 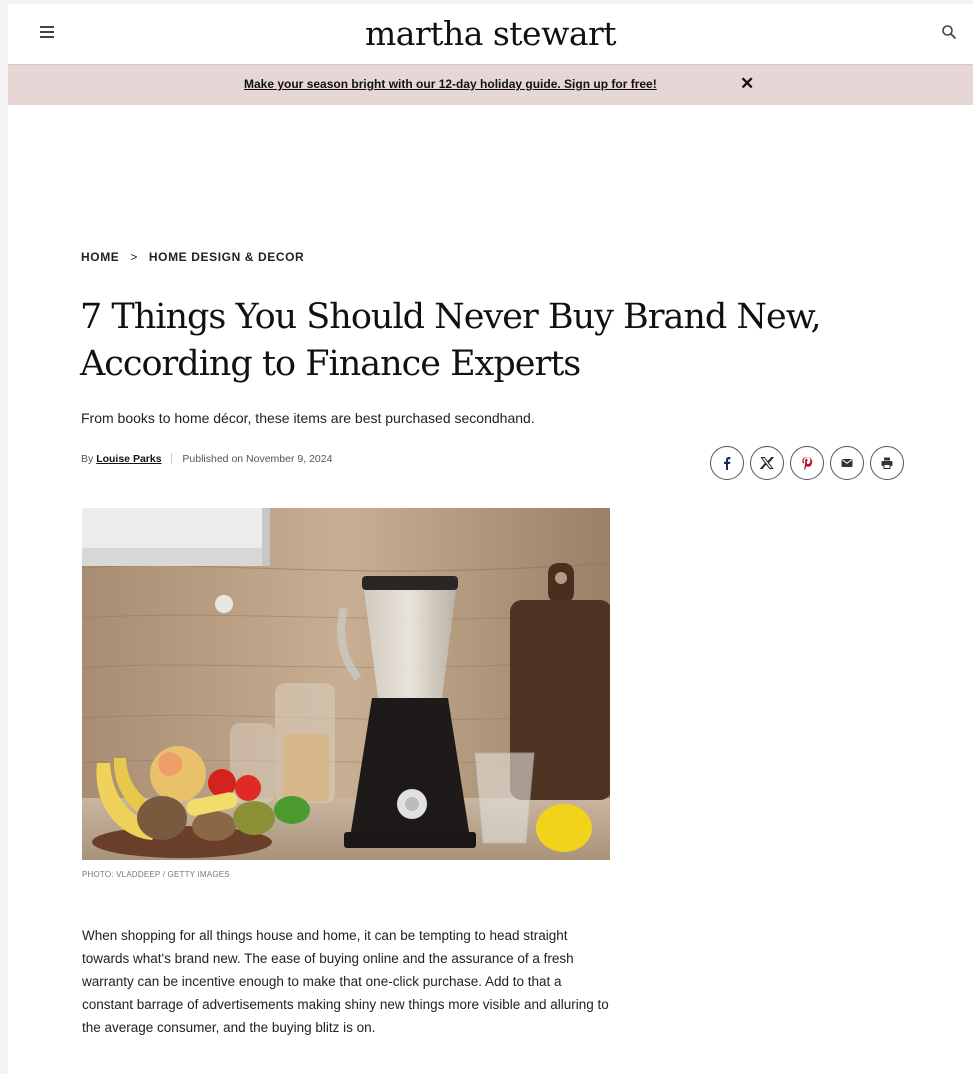 I want to click on pinterest-share-button, so click(x=807, y=463).